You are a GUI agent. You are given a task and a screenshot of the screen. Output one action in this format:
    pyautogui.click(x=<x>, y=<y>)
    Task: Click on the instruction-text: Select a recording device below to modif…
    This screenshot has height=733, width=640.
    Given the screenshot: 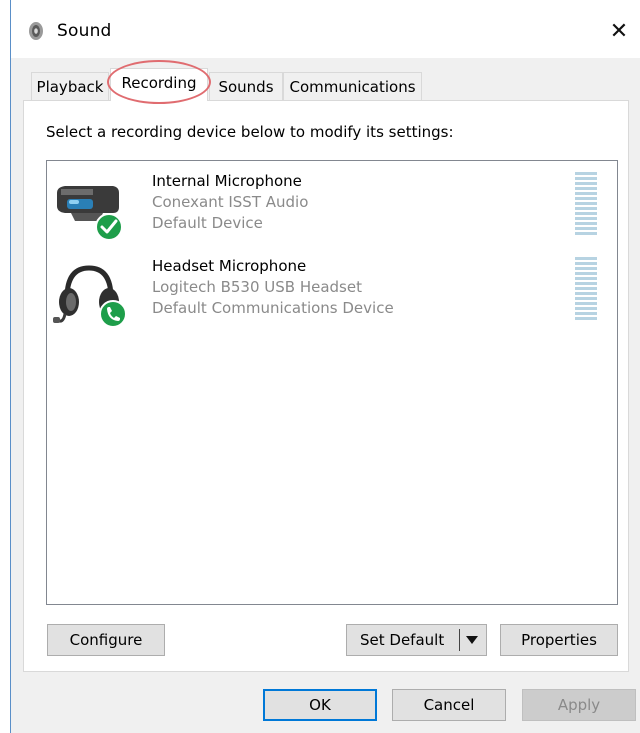 What is the action you would take?
    pyautogui.click(x=250, y=132)
    